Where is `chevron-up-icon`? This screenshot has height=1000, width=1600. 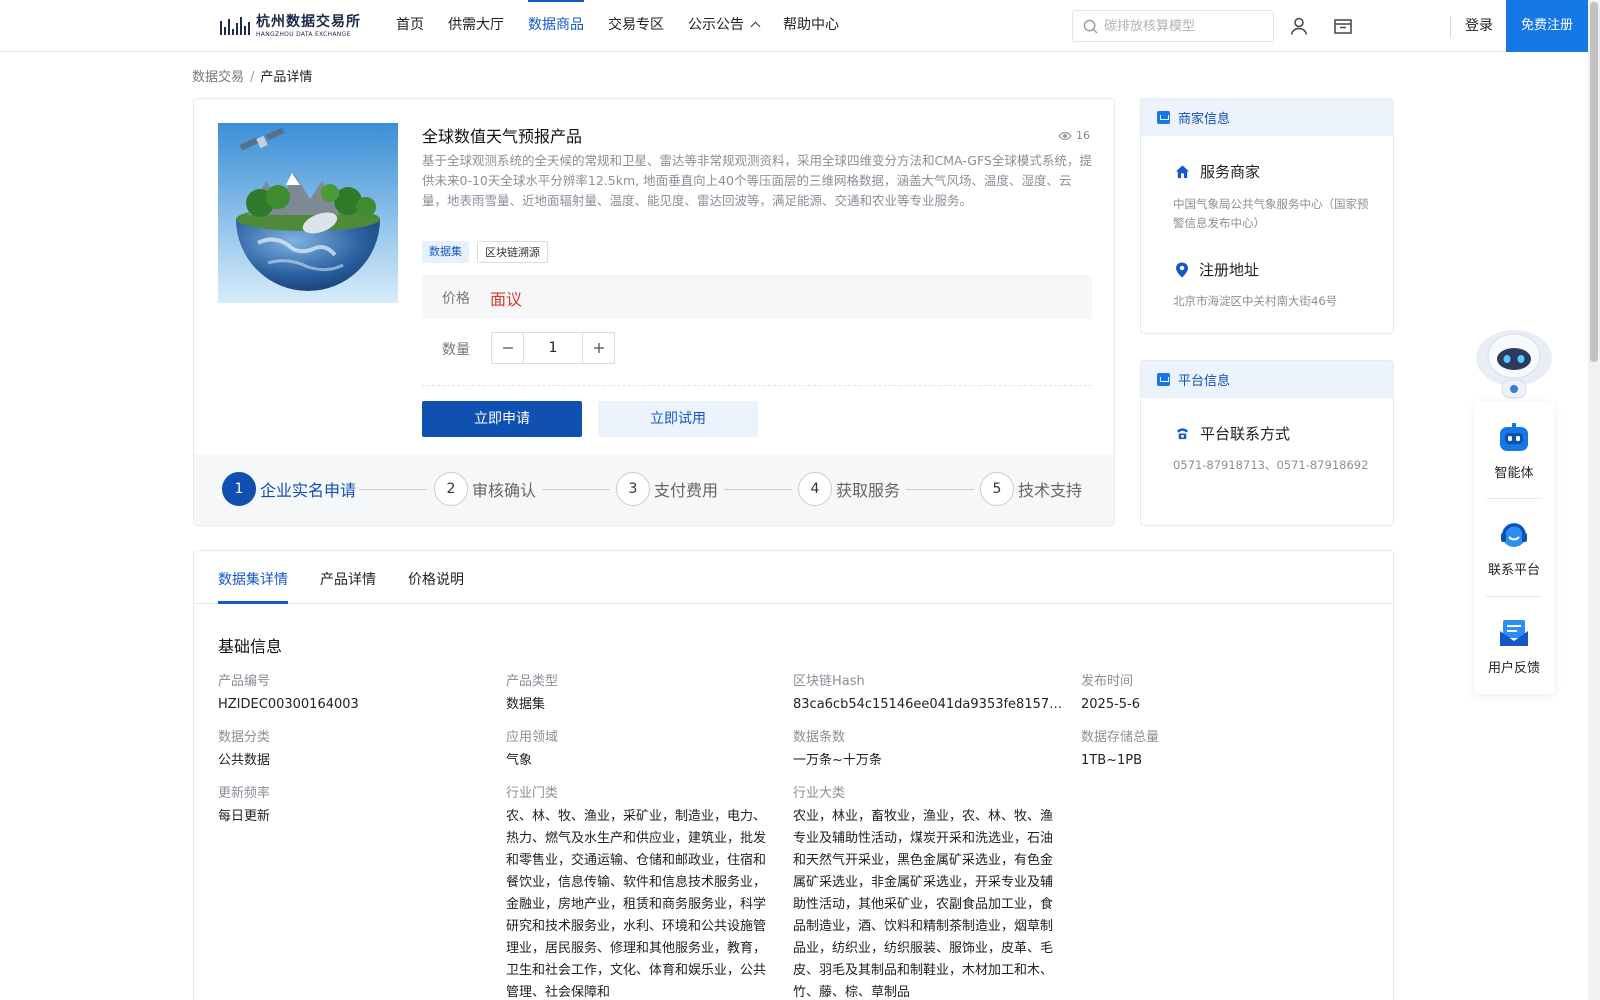
chevron-up-icon is located at coordinates (755, 26).